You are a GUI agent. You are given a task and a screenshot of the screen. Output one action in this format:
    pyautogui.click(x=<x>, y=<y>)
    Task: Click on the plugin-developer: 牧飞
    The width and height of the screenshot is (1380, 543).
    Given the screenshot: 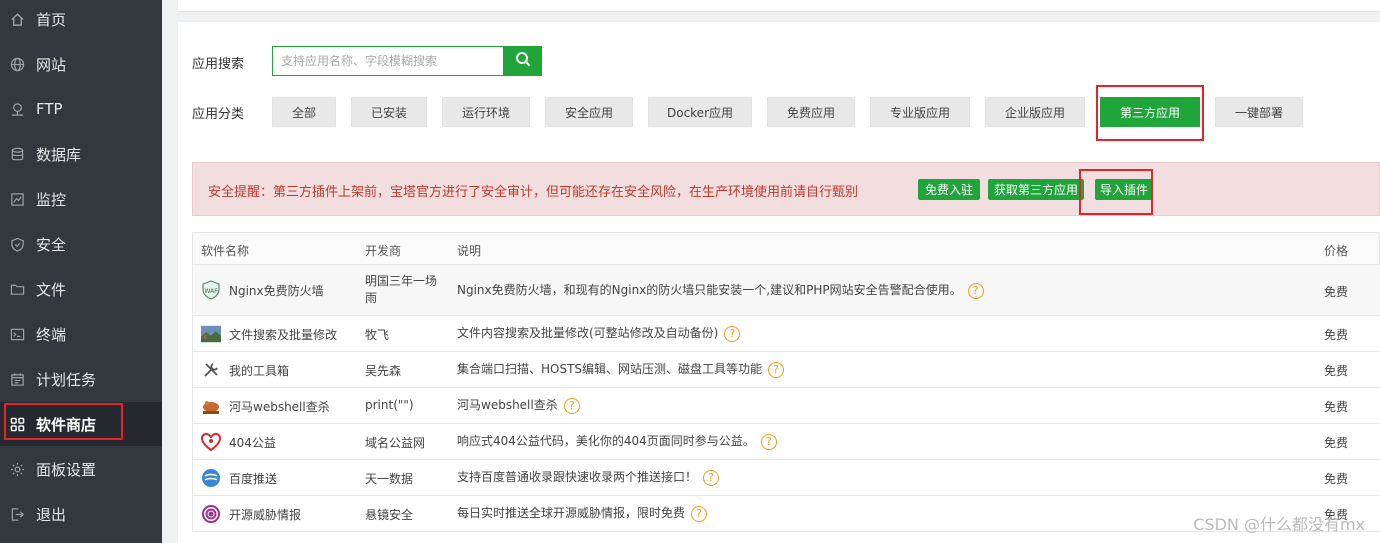 What is the action you would take?
    pyautogui.click(x=377, y=335)
    